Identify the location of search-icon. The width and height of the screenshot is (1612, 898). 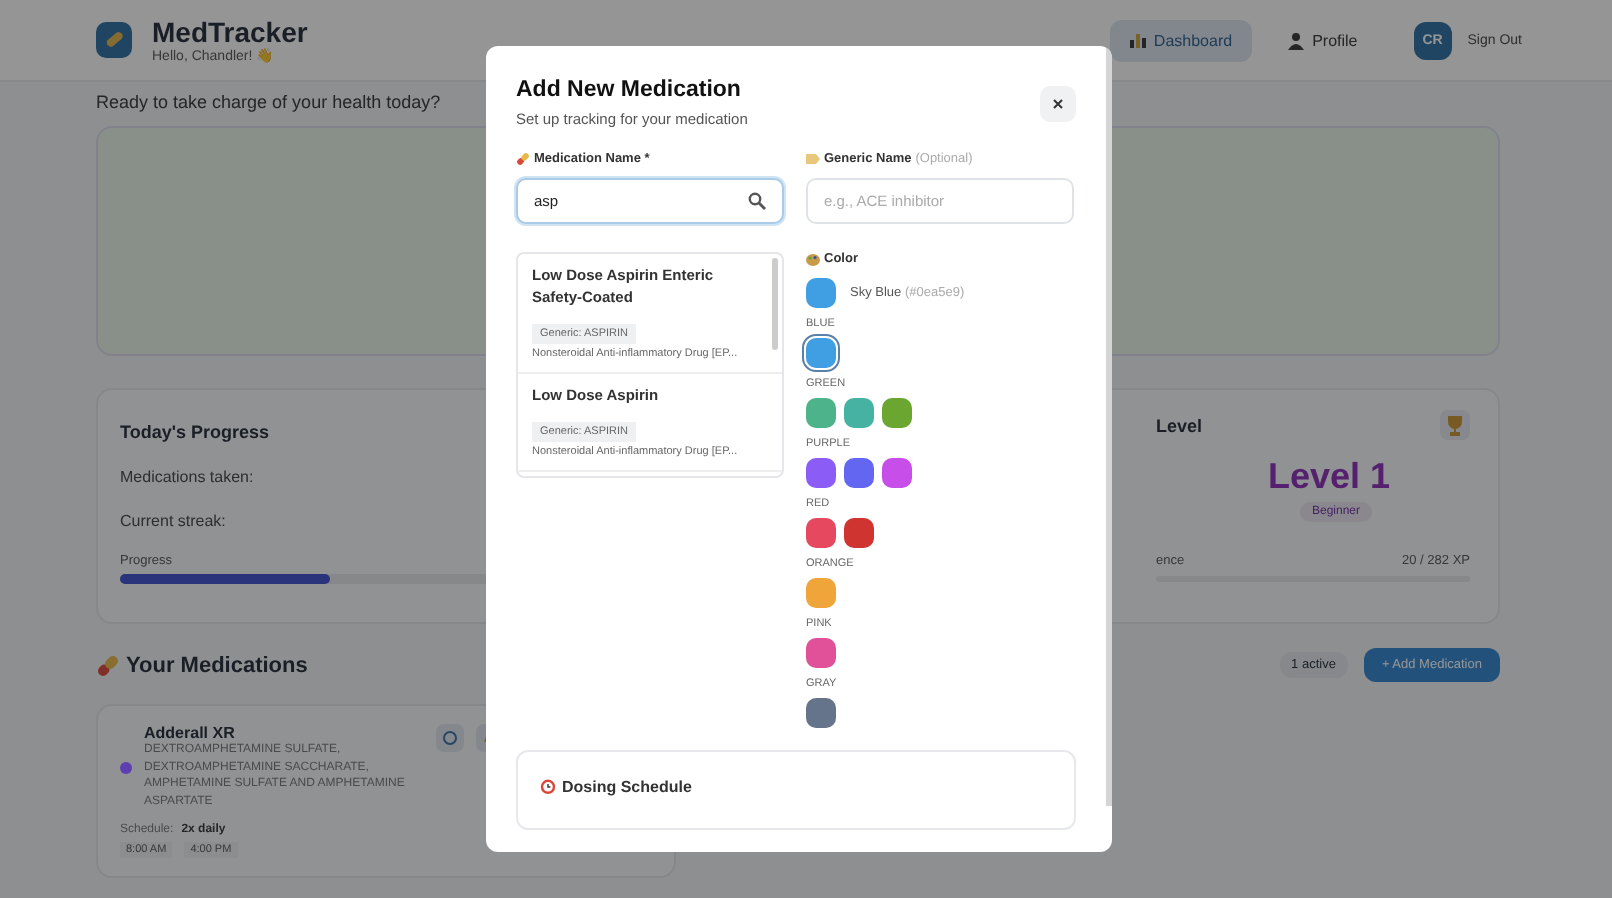
(757, 201).